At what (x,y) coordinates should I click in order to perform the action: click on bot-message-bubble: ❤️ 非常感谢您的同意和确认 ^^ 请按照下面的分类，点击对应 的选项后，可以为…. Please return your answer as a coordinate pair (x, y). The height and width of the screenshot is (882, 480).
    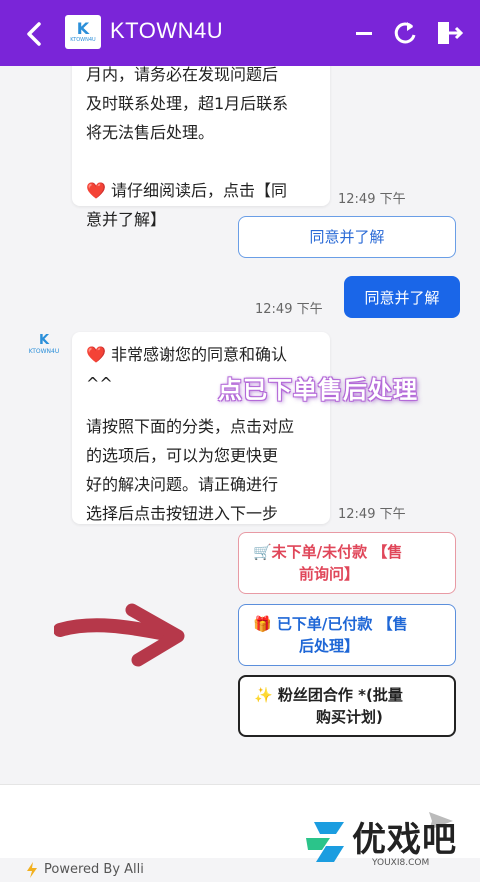
    Looking at the image, I should click on (201, 428).